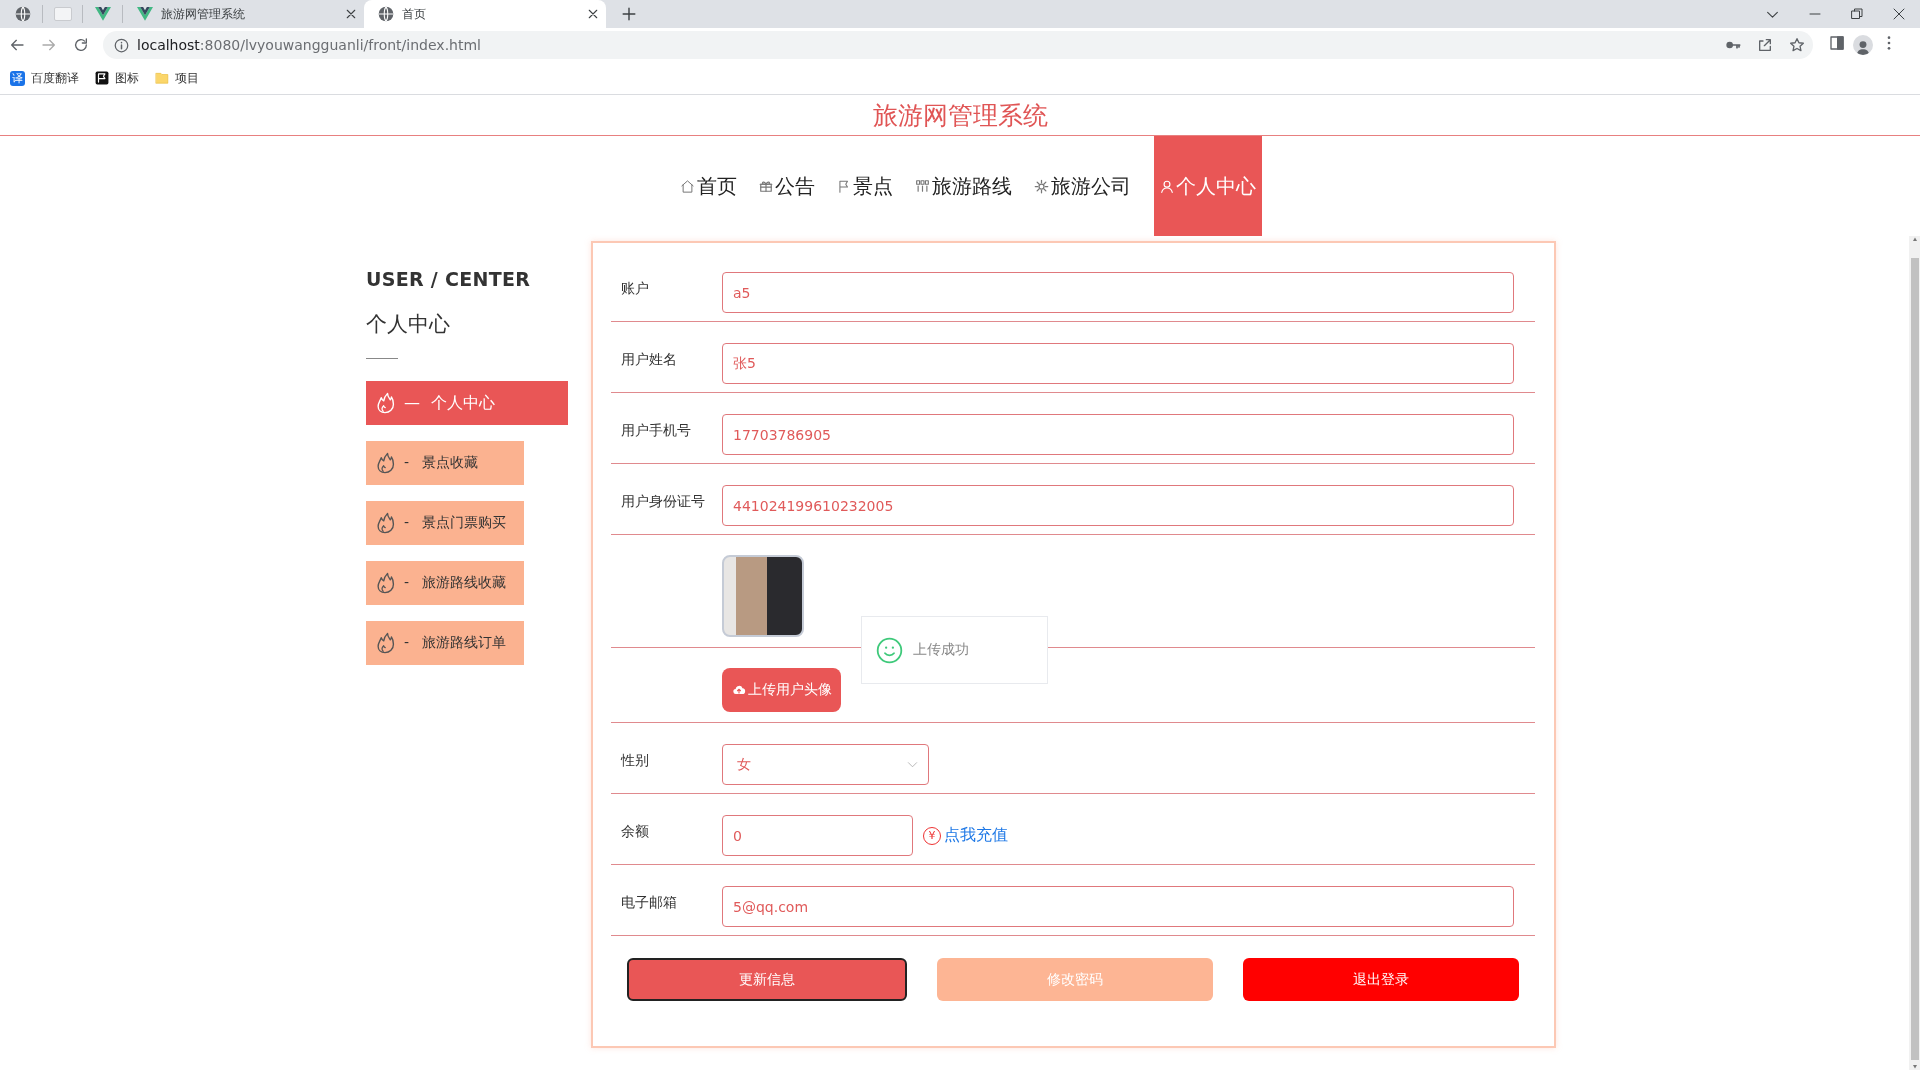  Describe the element at coordinates (922, 186) in the screenshot. I see `grid-icon` at that location.